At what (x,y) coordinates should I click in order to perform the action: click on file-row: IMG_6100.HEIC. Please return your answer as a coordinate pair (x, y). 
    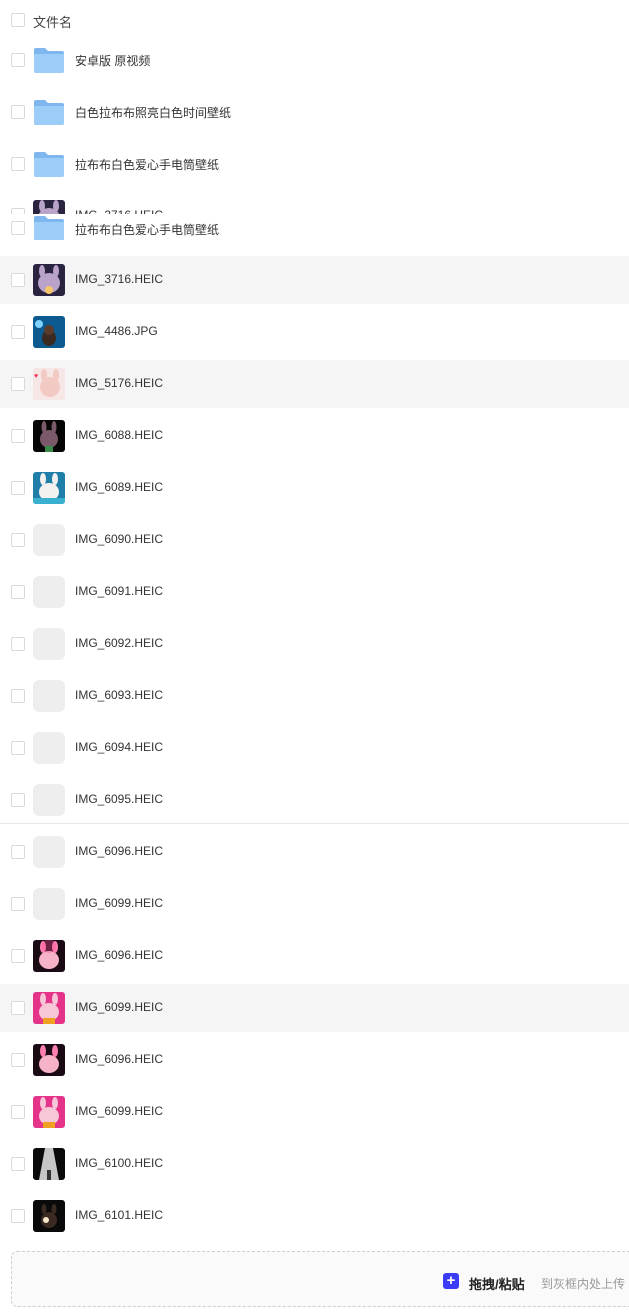
    Looking at the image, I should click on (314, 1164).